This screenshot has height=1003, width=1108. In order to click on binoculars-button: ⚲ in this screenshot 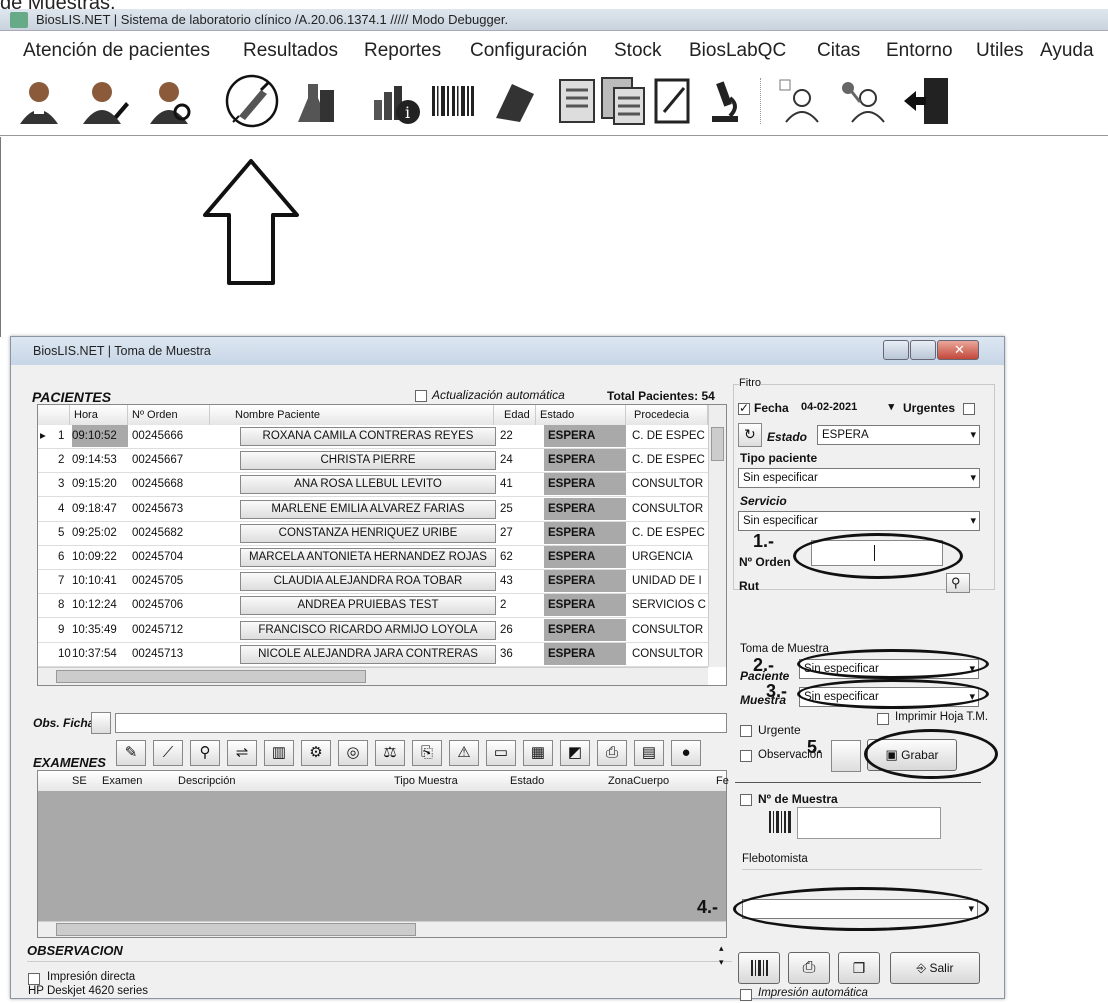, I will do `click(958, 583)`.